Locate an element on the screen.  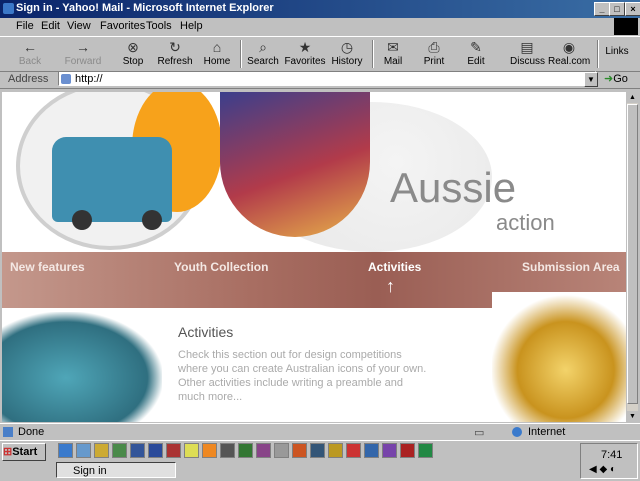
search-icon: ⌕ is located at coordinates (263, 47).